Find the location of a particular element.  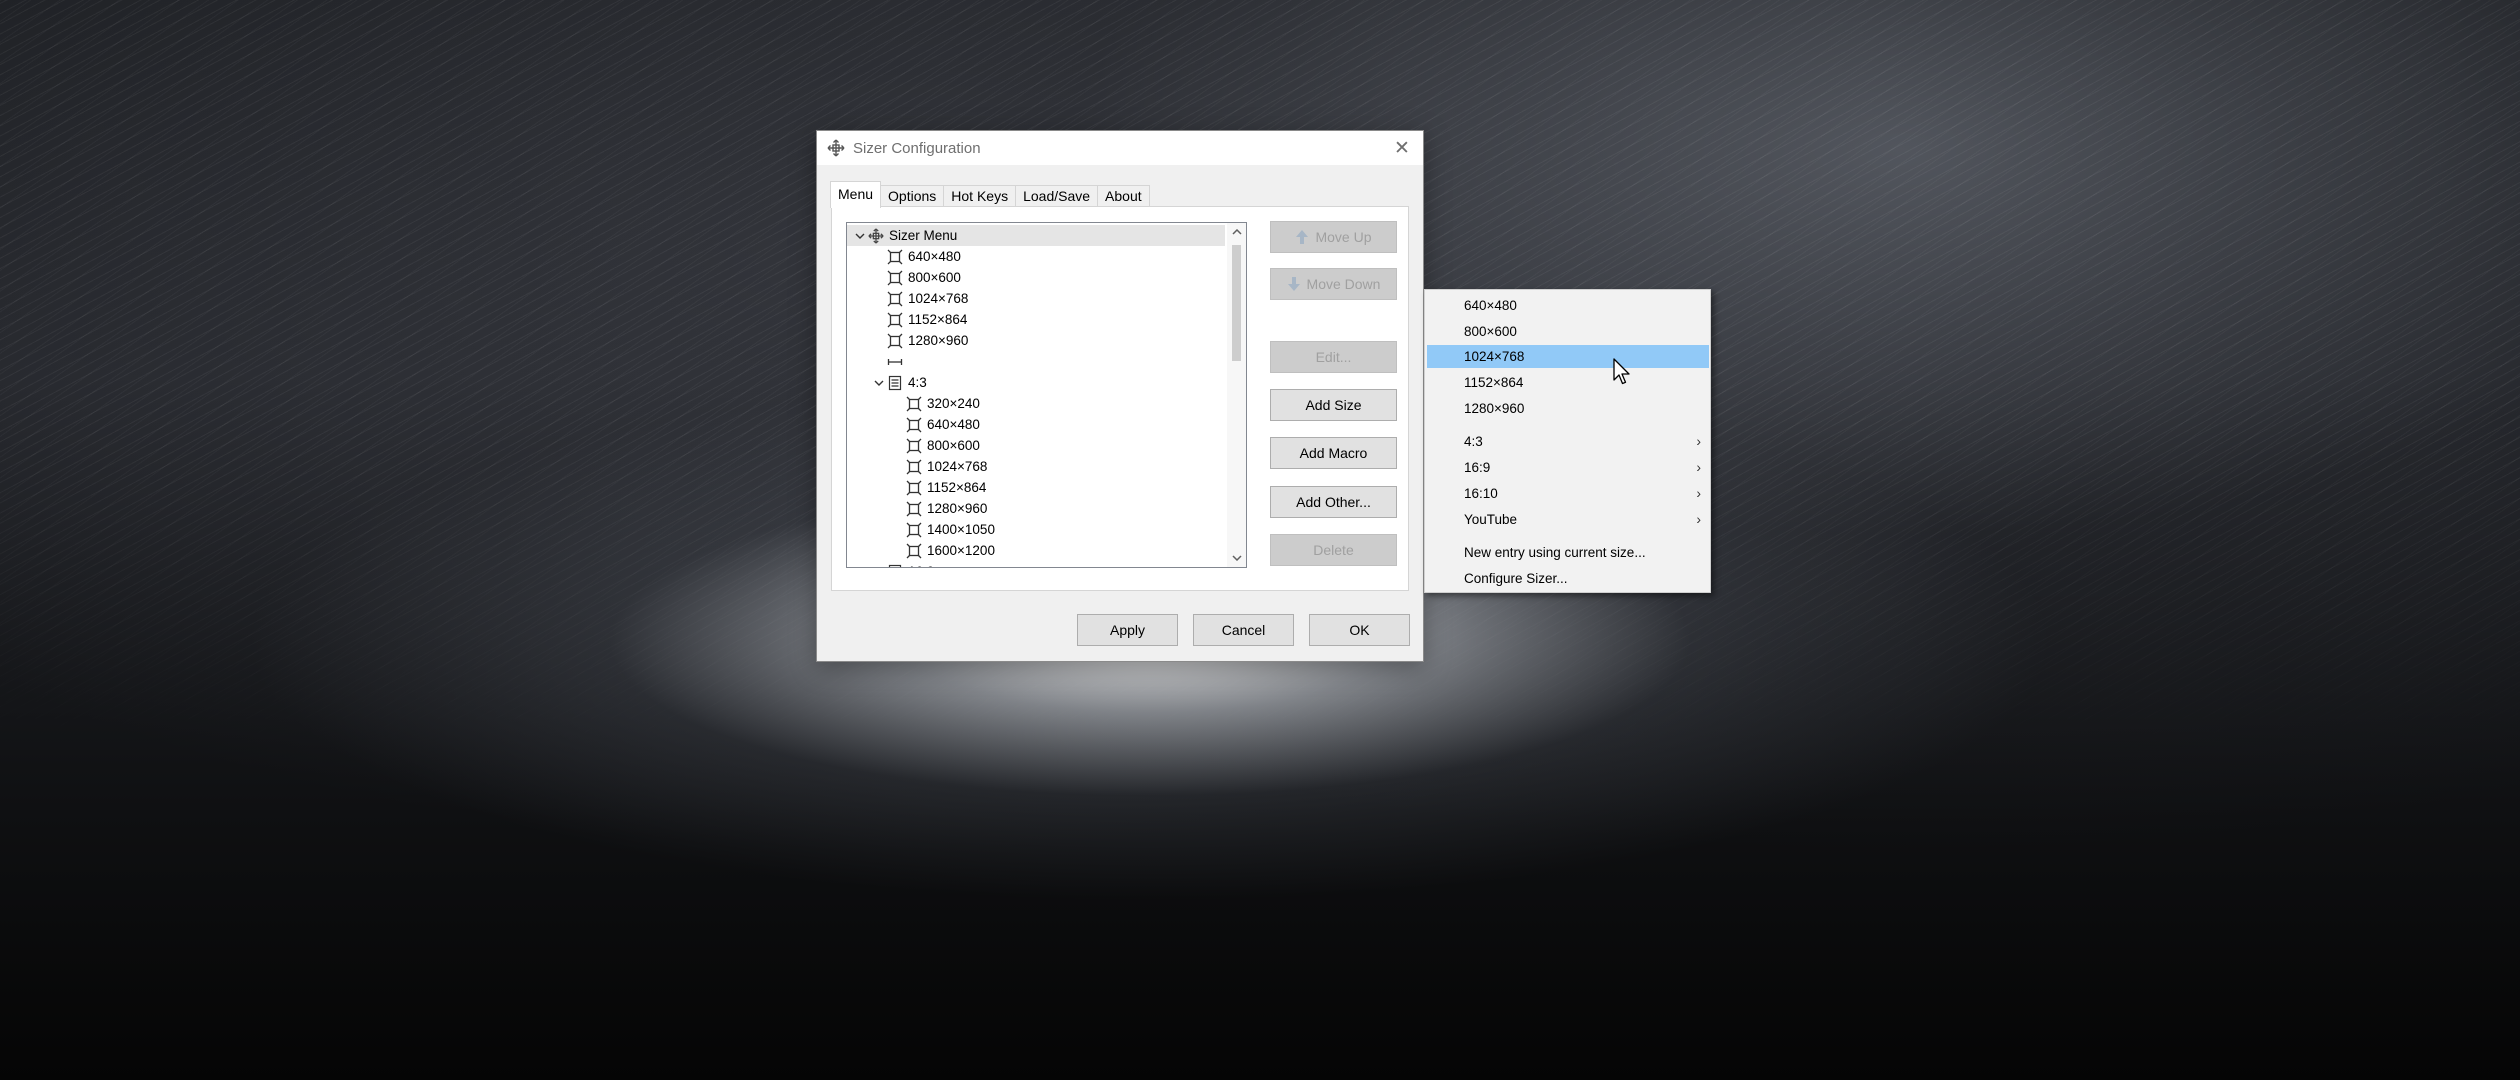

mouse-cursor-icon is located at coordinates (1621, 371).